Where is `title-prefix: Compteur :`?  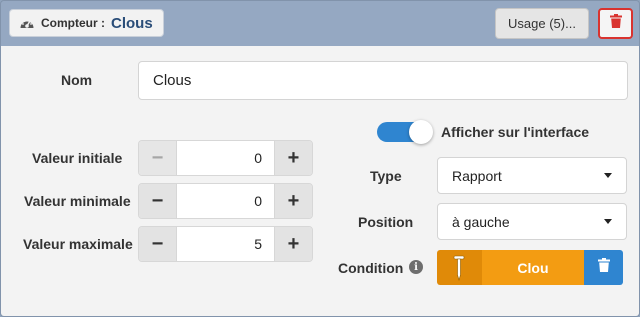 title-prefix: Compteur : is located at coordinates (73, 23).